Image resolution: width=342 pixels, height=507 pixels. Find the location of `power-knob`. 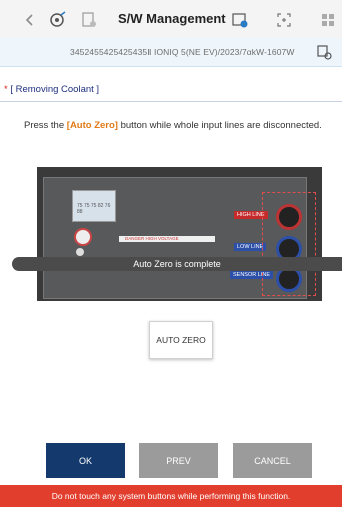

power-knob is located at coordinates (83, 237).